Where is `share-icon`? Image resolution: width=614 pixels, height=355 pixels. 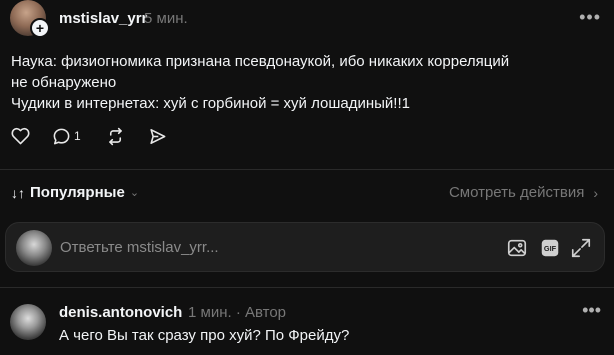 share-icon is located at coordinates (158, 136).